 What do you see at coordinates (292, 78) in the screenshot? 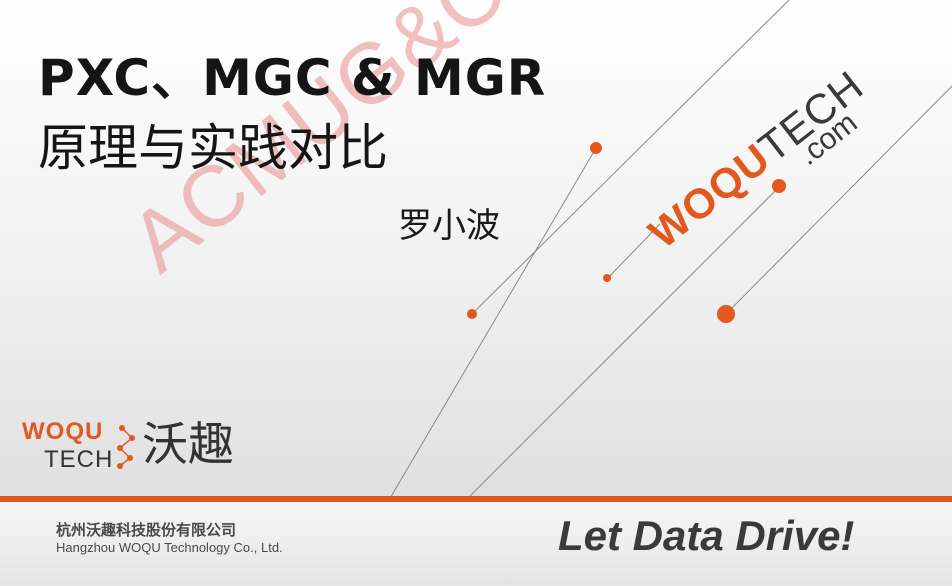
I see `slide-title: PXC、MGC & MGR` at bounding box center [292, 78].